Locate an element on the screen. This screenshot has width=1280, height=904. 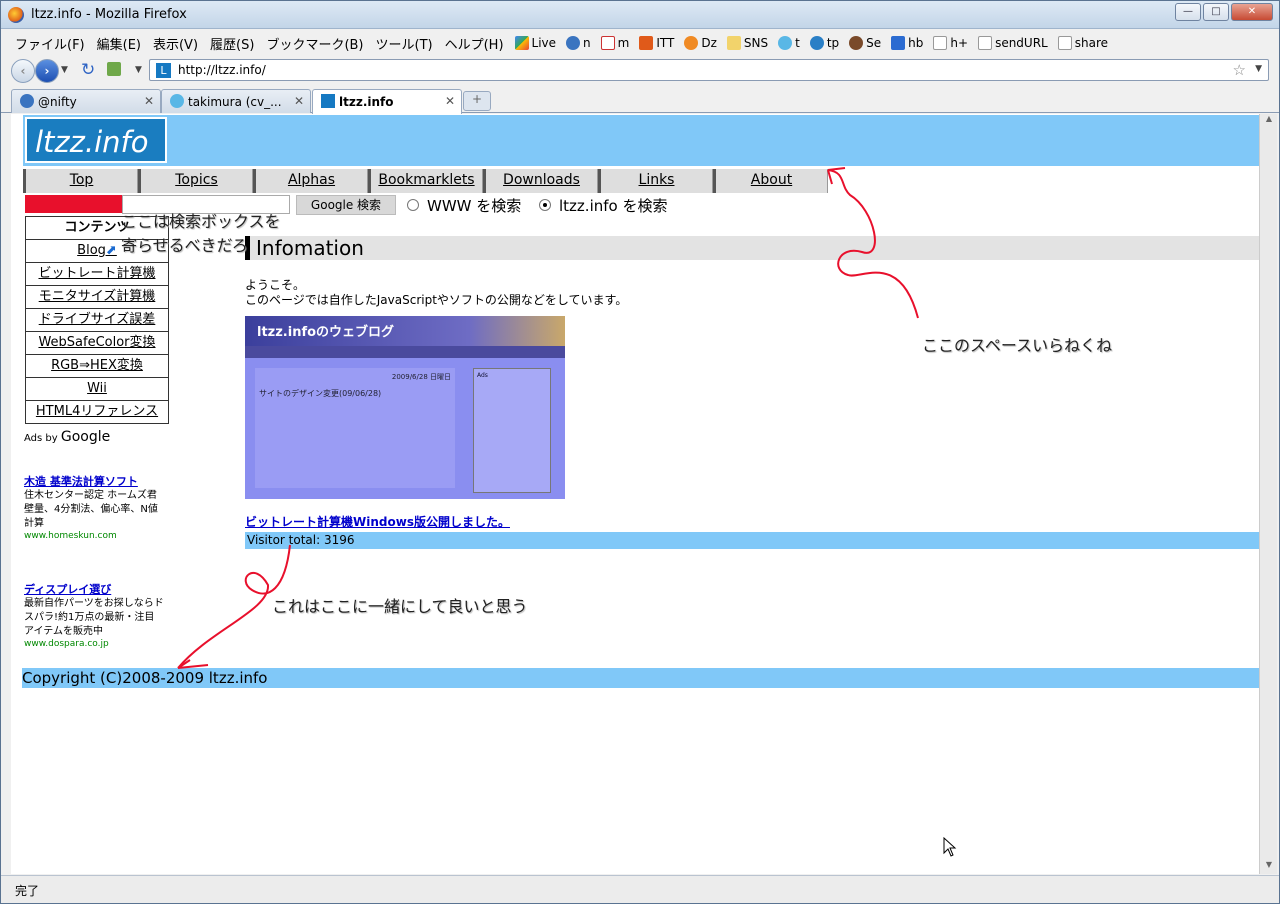
bookmark-star-icon: ☆ is located at coordinates (1239, 70).